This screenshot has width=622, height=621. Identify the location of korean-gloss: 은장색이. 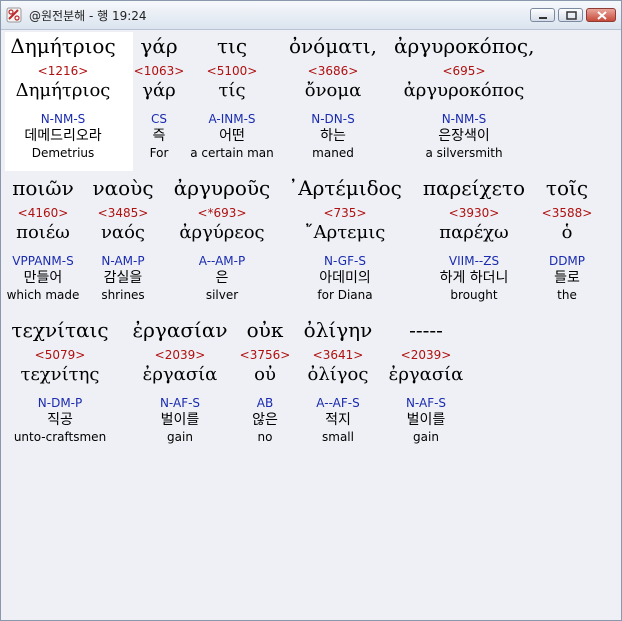
(464, 136).